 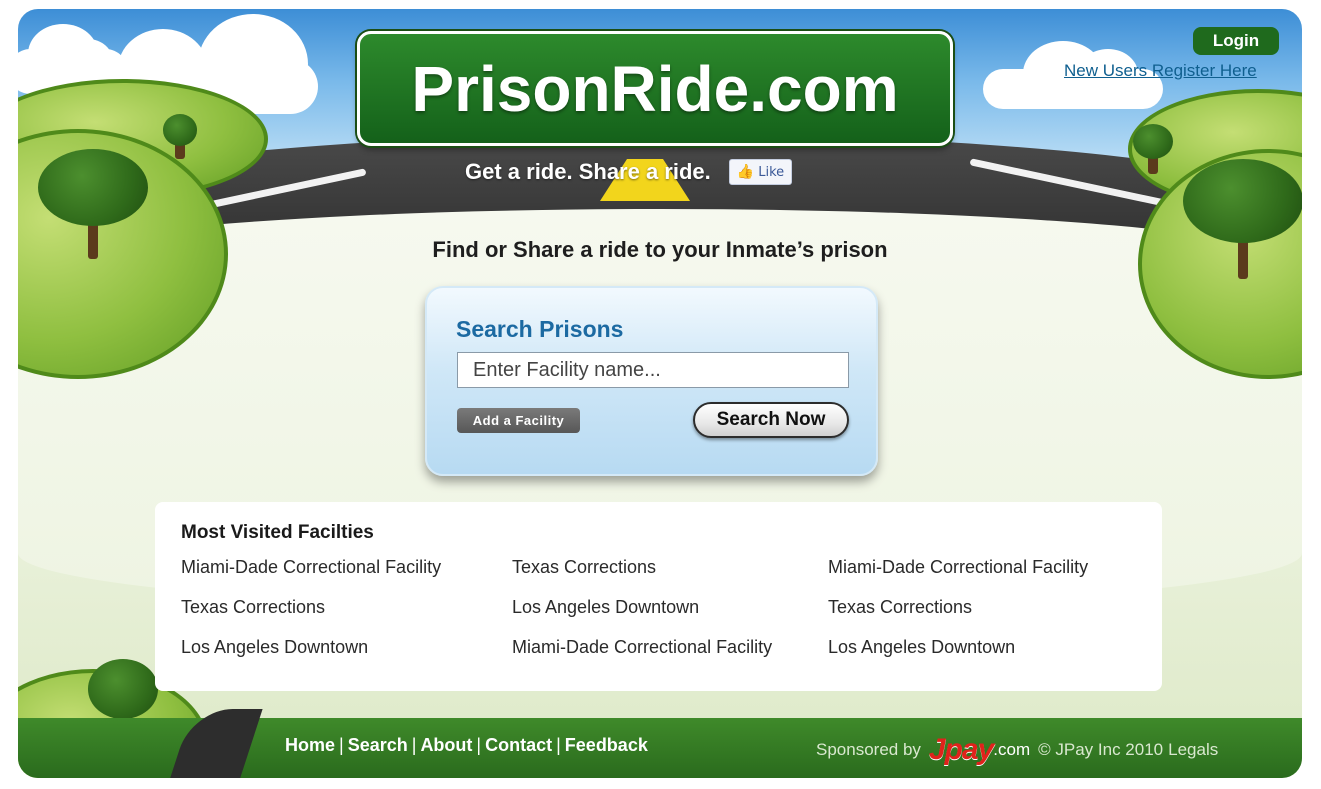 I want to click on tagline-row: Get a ride. Share a ride. 👍 Like, so click(x=629, y=172).